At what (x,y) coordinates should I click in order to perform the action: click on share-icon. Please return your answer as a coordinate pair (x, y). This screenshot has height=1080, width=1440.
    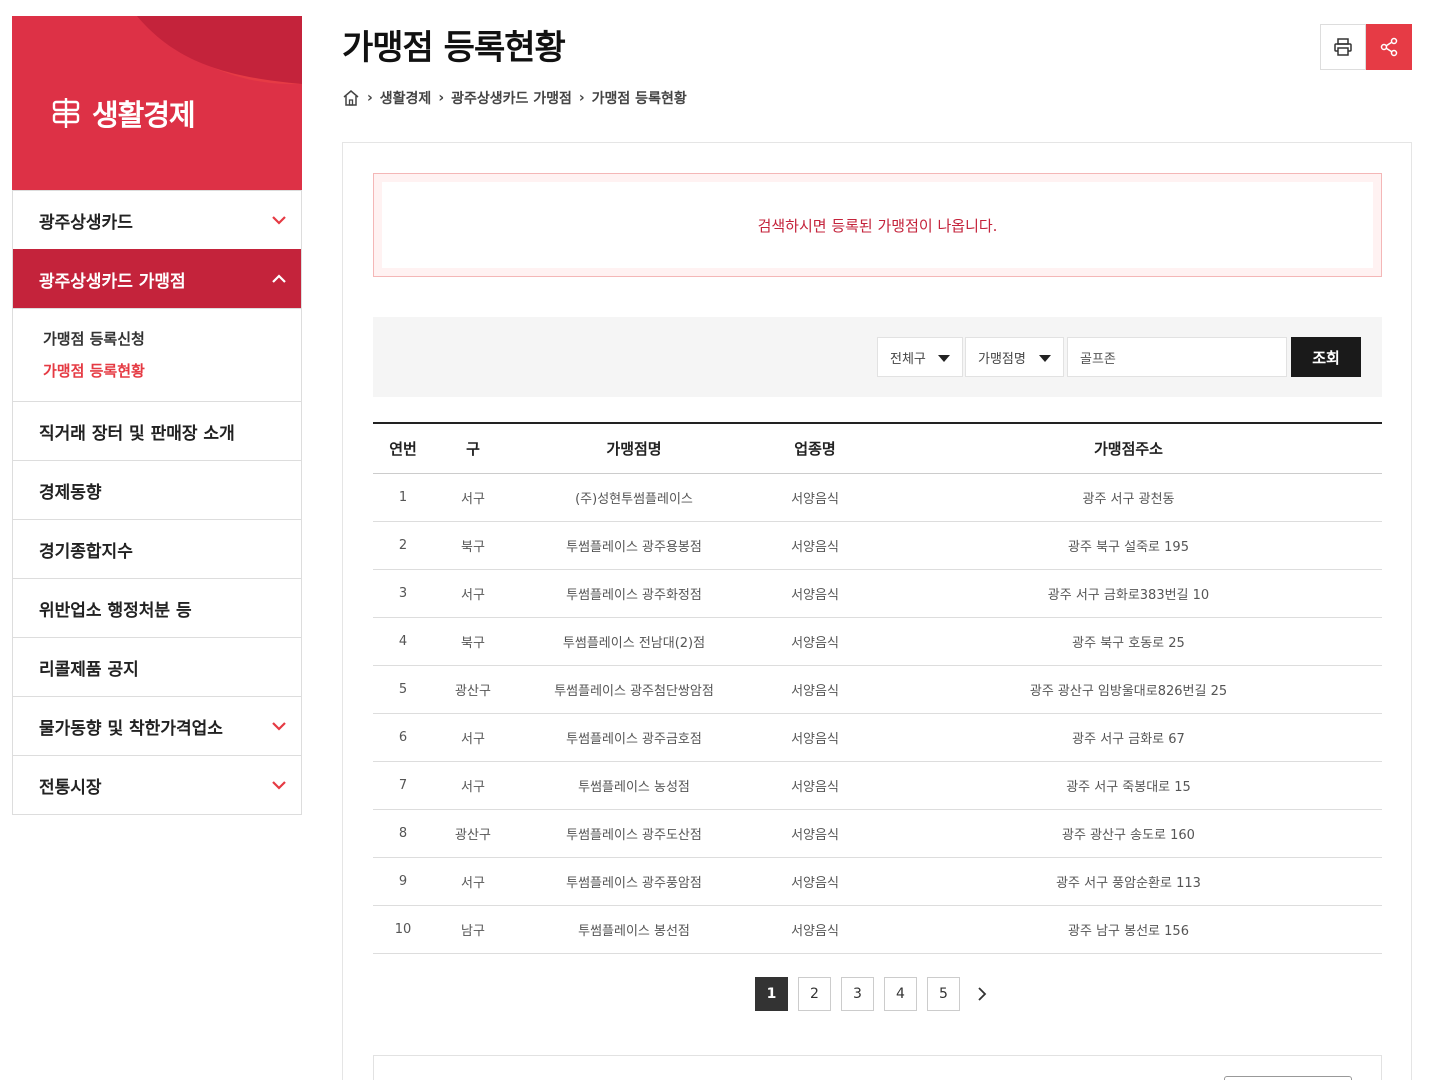
    Looking at the image, I should click on (1389, 47).